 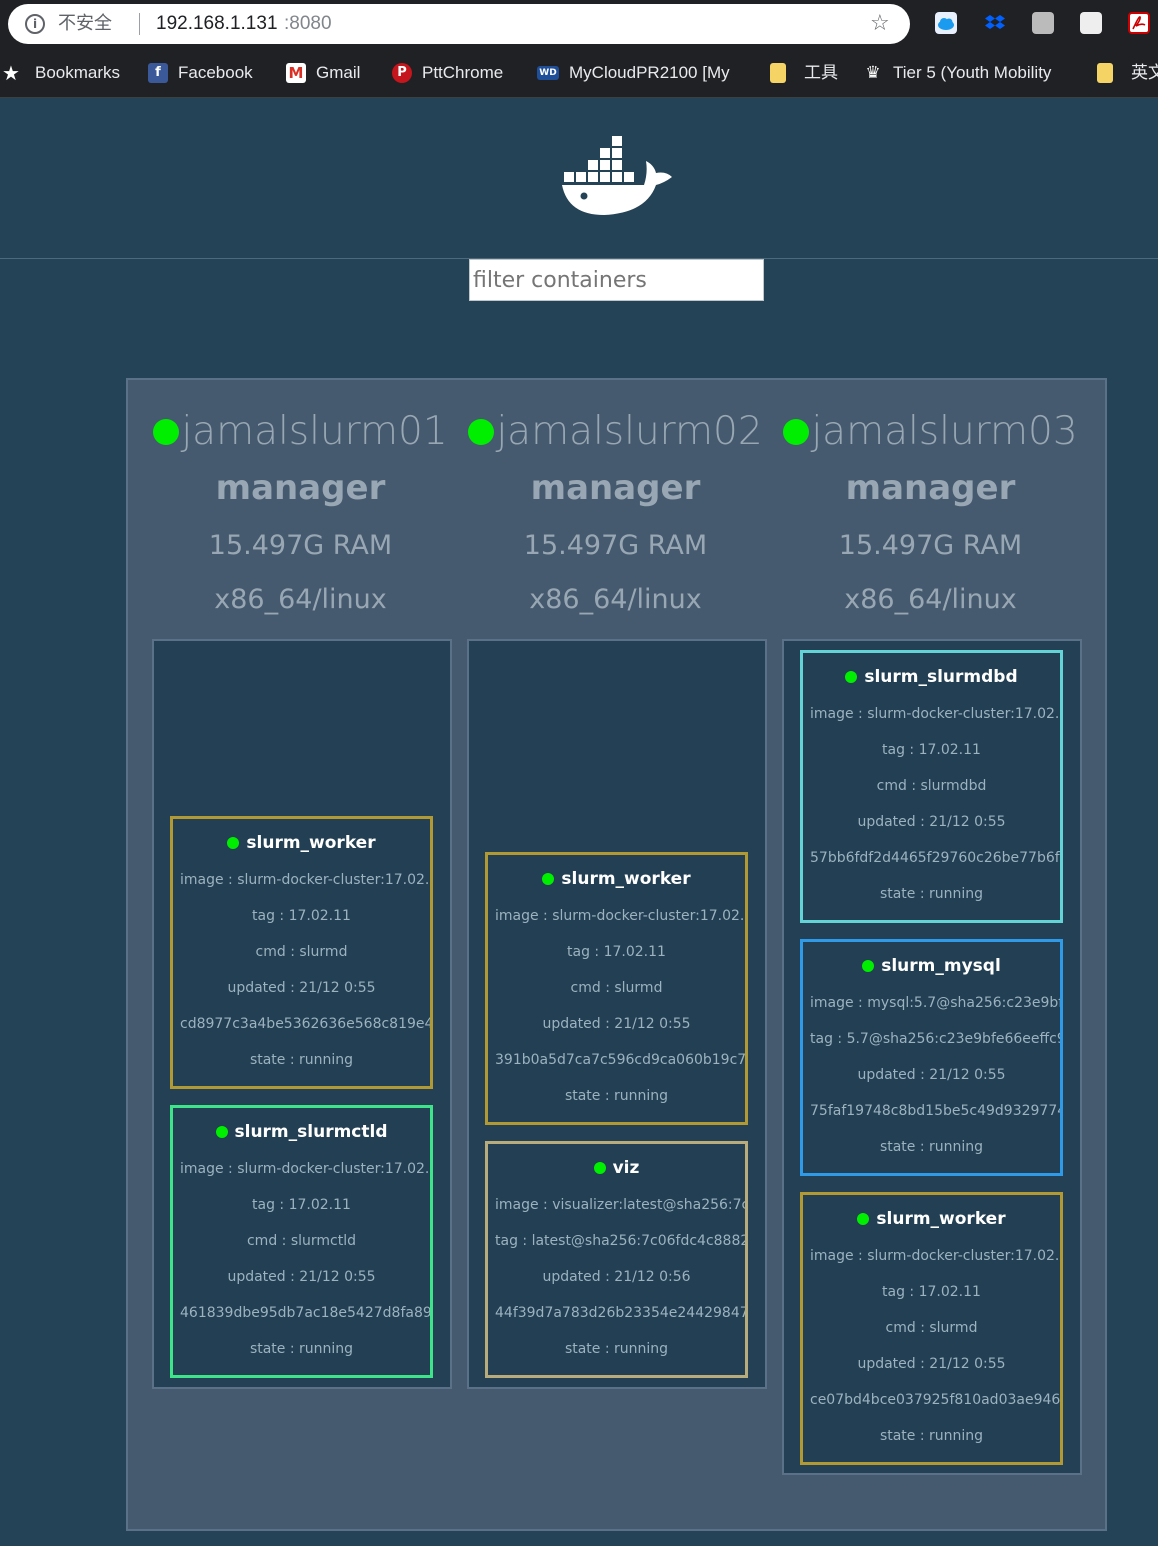 What do you see at coordinates (626, 1168) in the screenshot?
I see `container-name: viz` at bounding box center [626, 1168].